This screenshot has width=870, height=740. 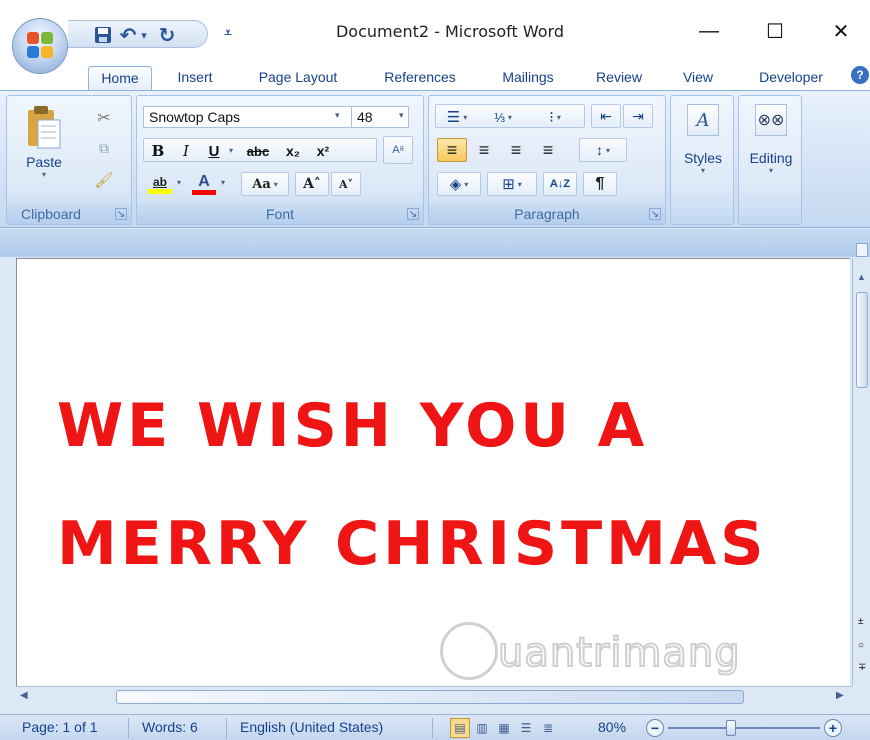 What do you see at coordinates (128, 728) in the screenshot?
I see `status-divider` at bounding box center [128, 728].